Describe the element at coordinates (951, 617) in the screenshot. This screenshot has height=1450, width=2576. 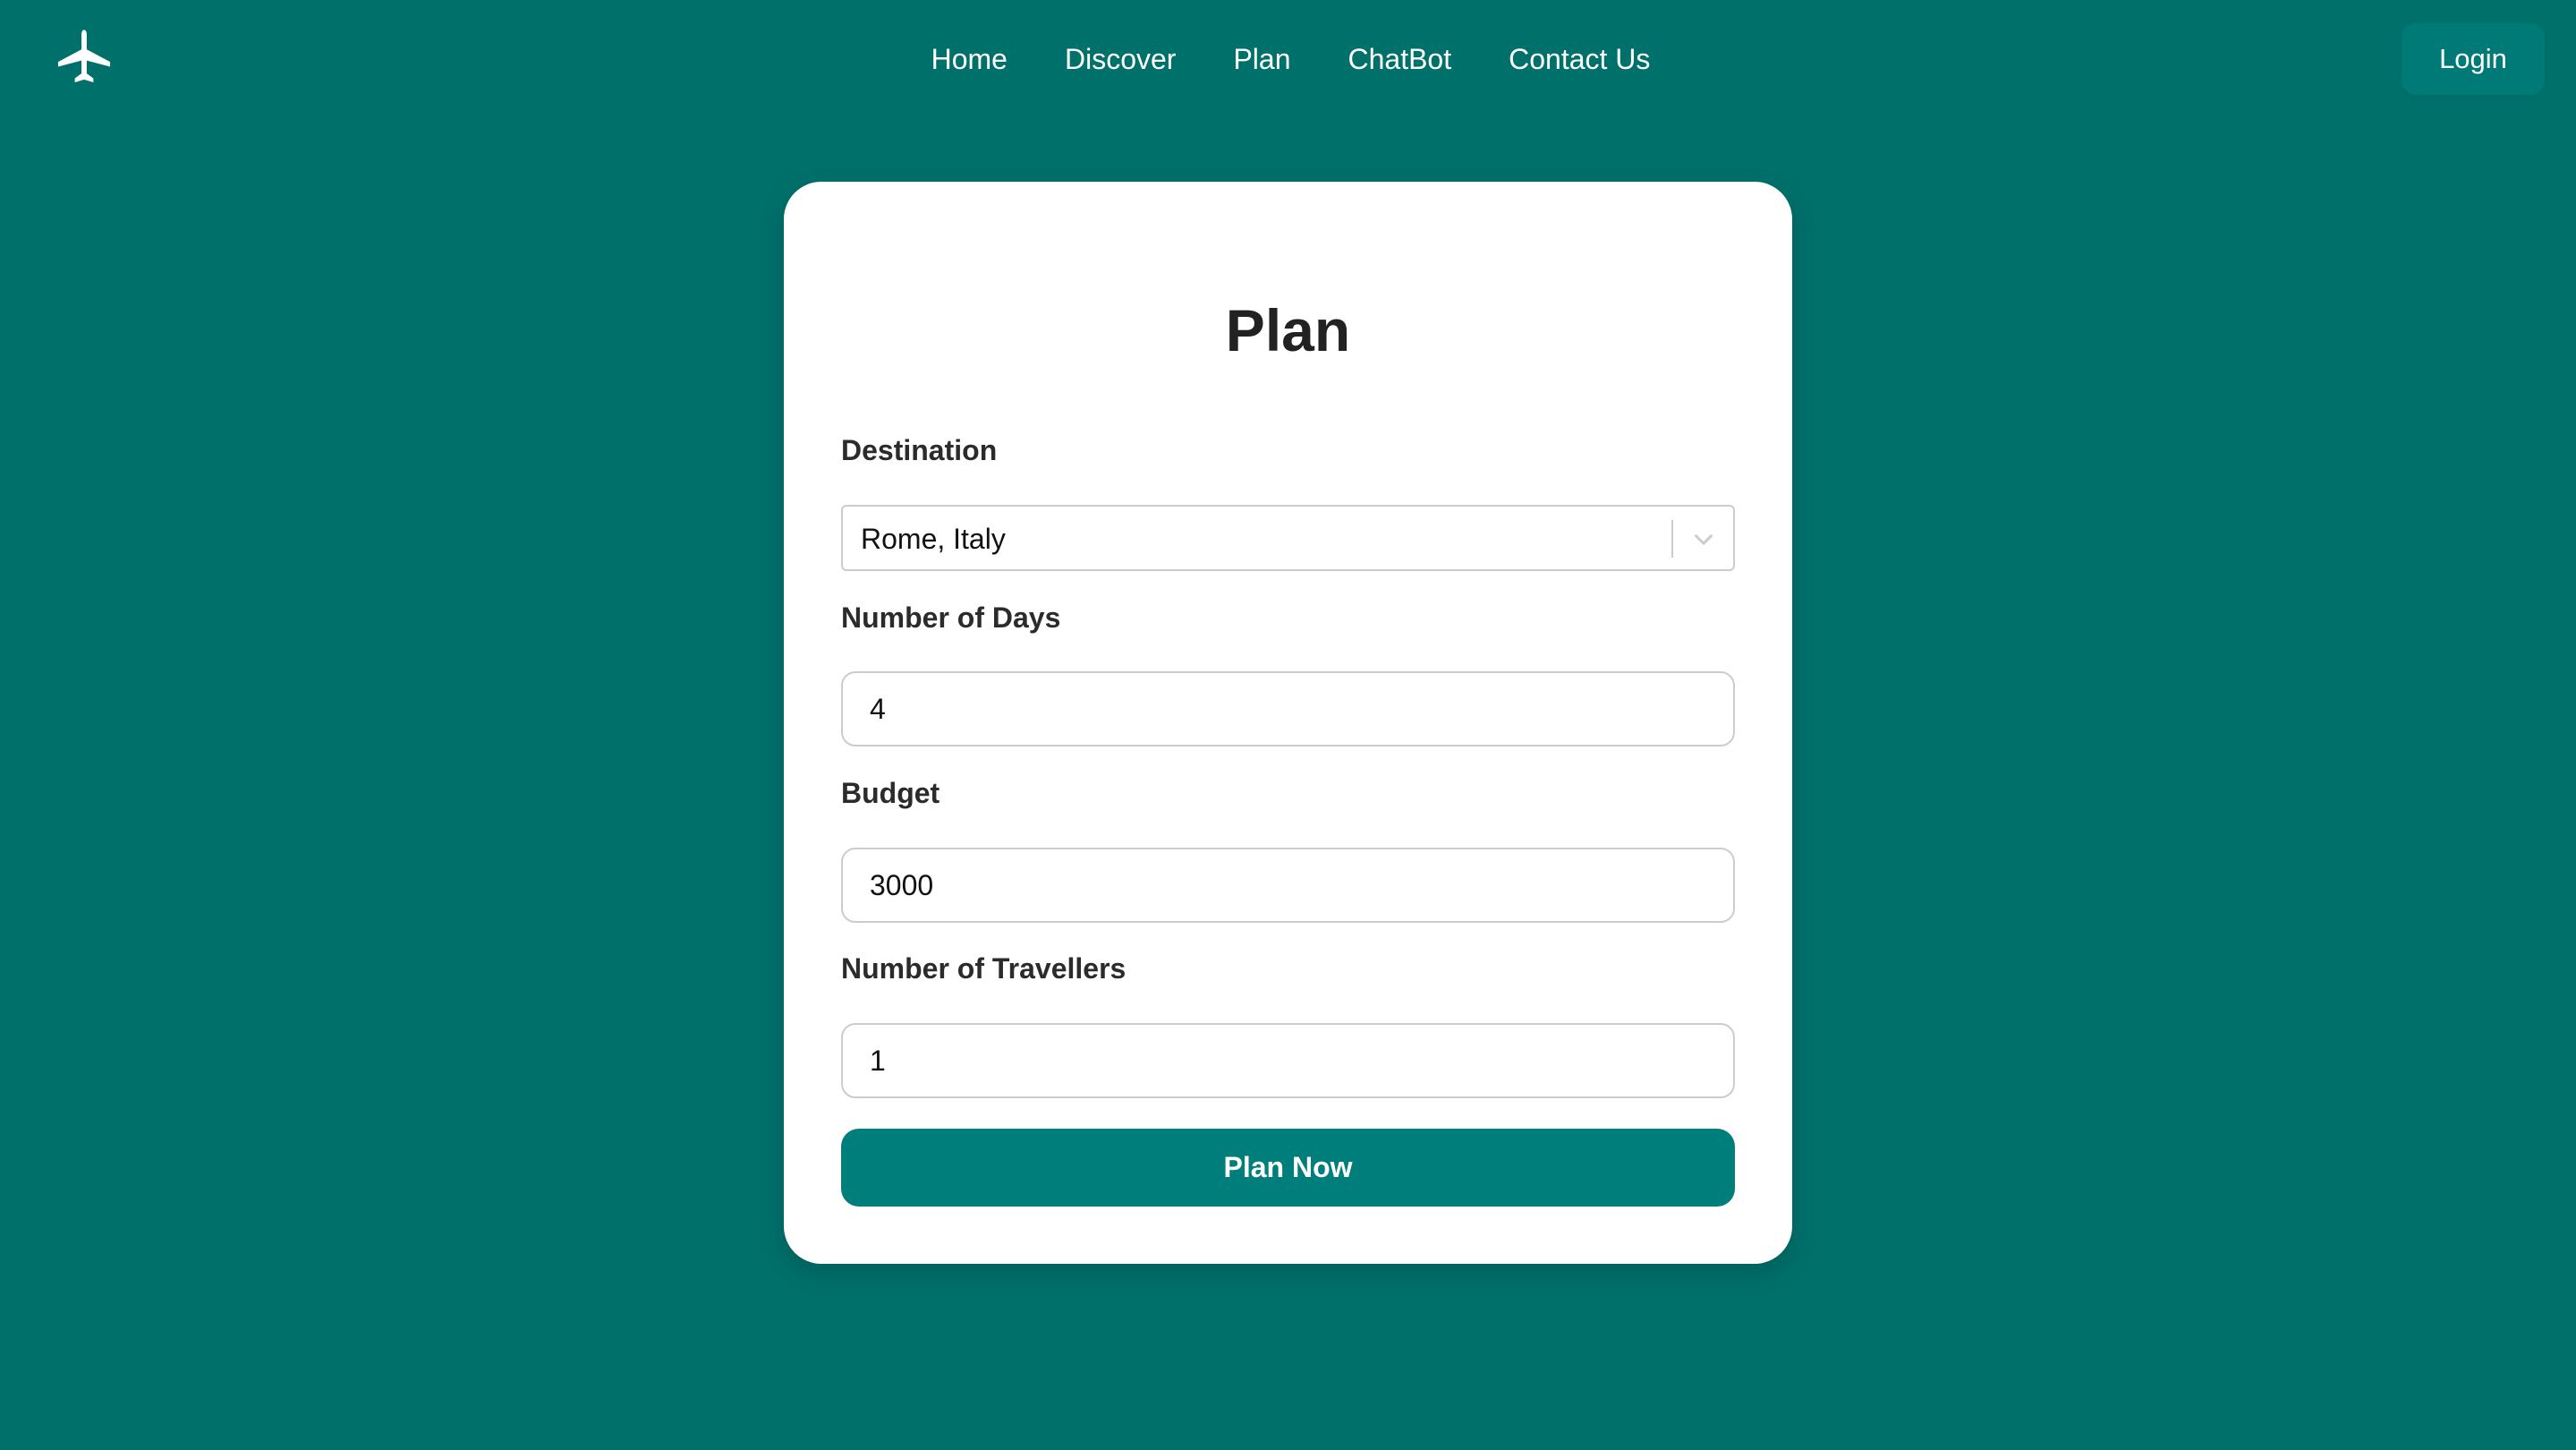
I see `days-label: Number of Days` at that location.